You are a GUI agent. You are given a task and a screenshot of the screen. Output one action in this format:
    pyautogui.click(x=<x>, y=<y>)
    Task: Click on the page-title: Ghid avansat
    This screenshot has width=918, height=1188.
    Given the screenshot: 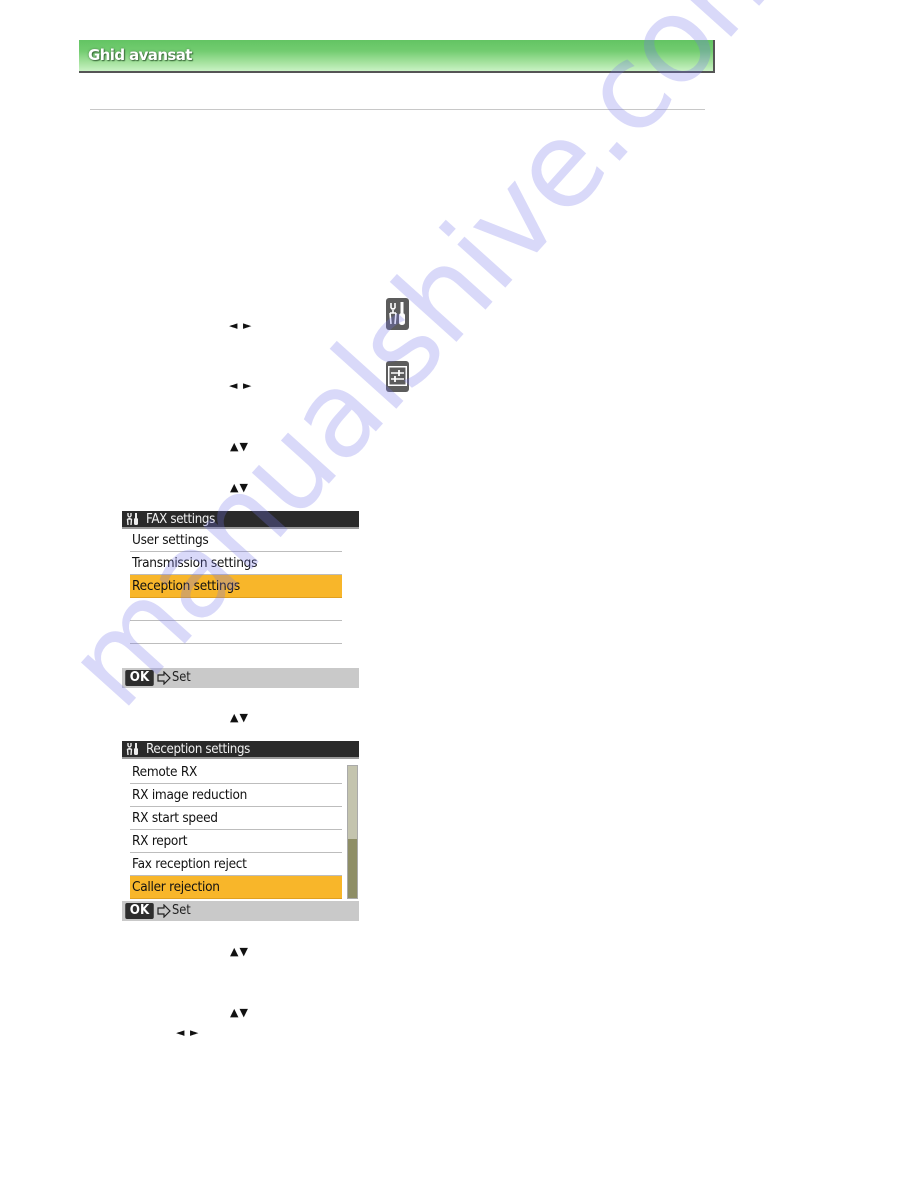 What is the action you would take?
    pyautogui.click(x=140, y=55)
    